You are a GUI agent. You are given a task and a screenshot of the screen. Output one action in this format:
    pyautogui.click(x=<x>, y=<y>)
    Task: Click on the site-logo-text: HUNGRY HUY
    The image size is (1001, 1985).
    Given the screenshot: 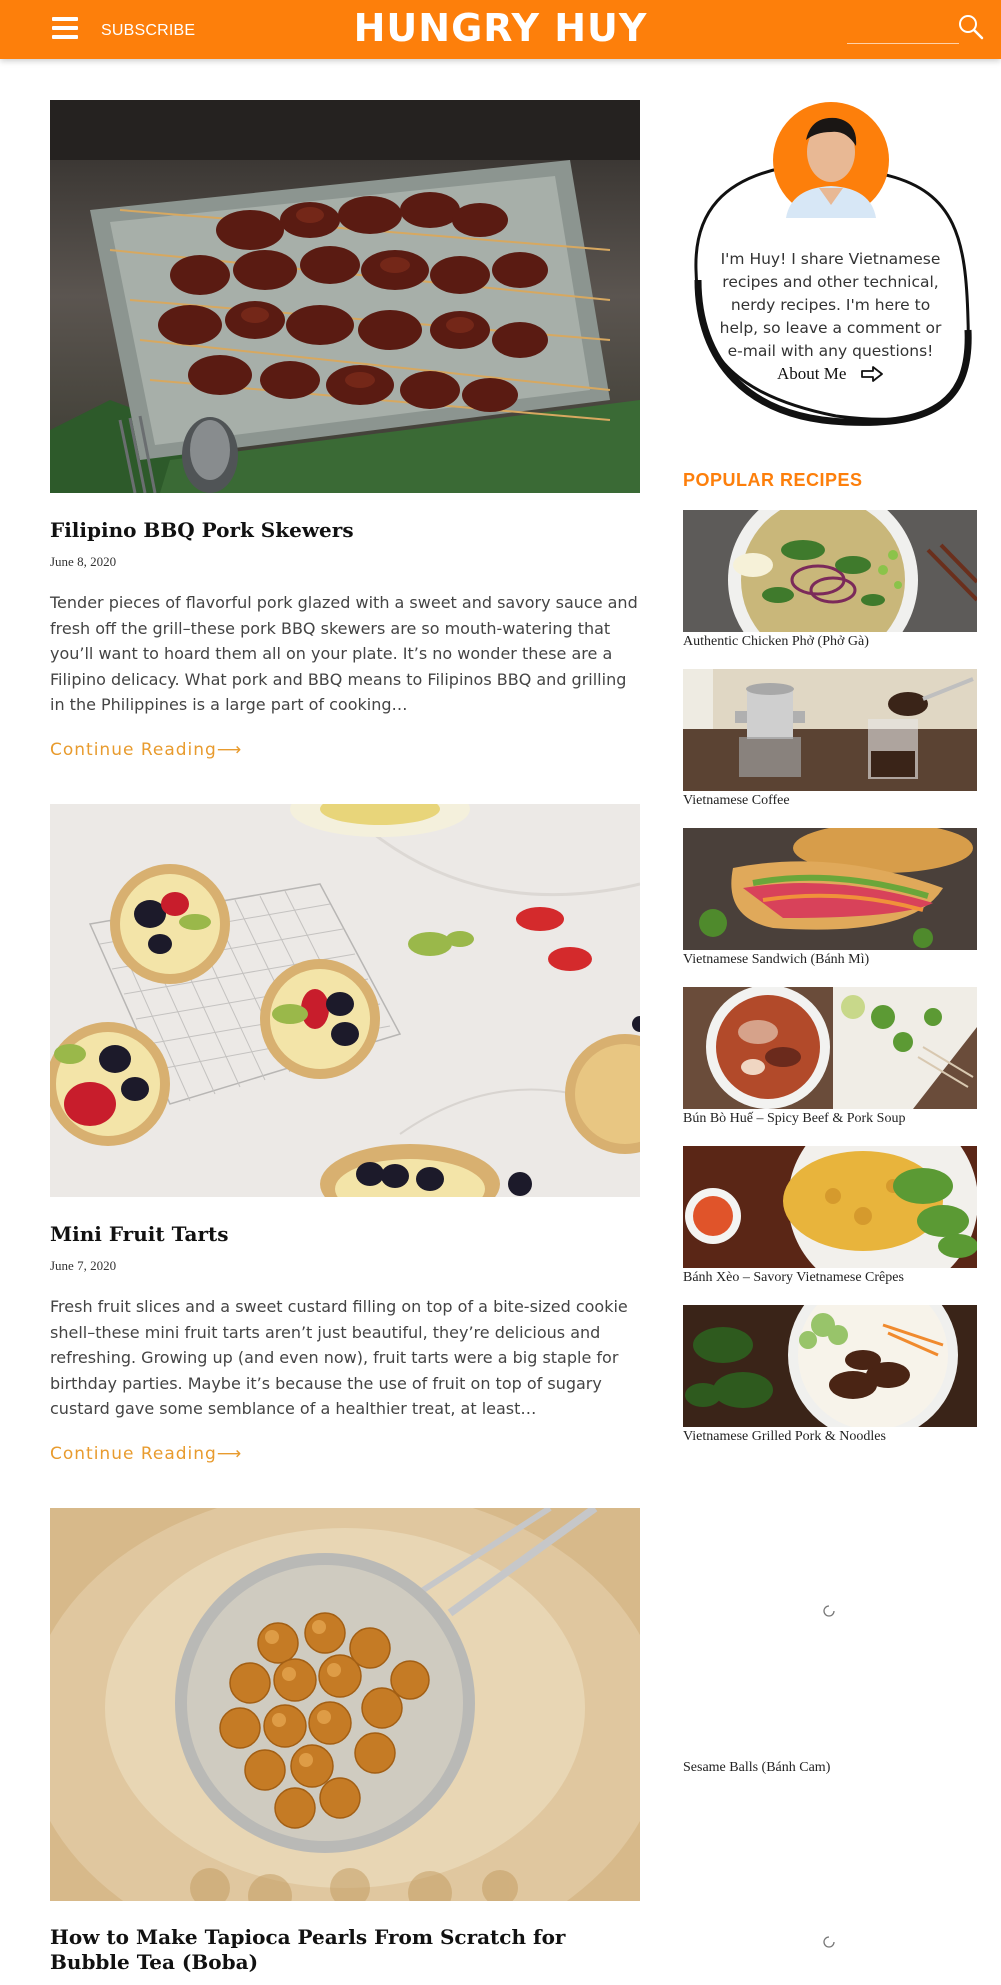 What is the action you would take?
    pyautogui.click(x=501, y=28)
    